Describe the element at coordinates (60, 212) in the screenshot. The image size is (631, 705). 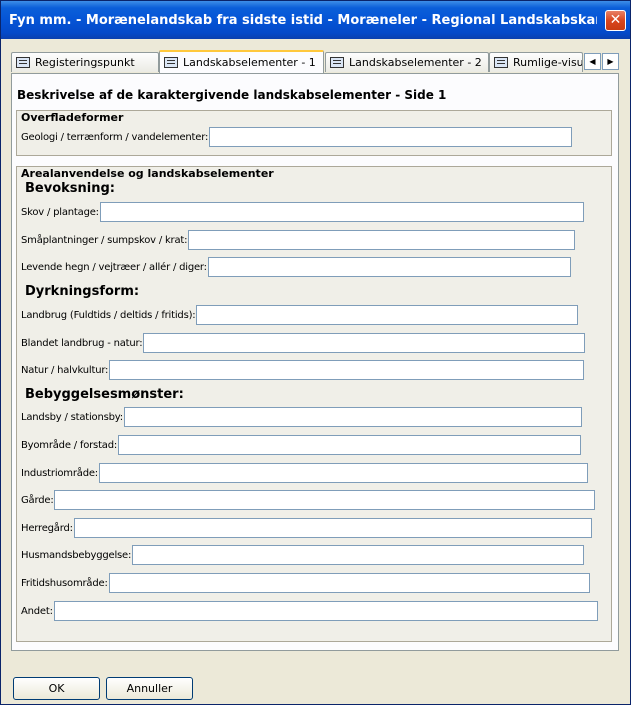
I see `field-label: Skov / plantage:` at that location.